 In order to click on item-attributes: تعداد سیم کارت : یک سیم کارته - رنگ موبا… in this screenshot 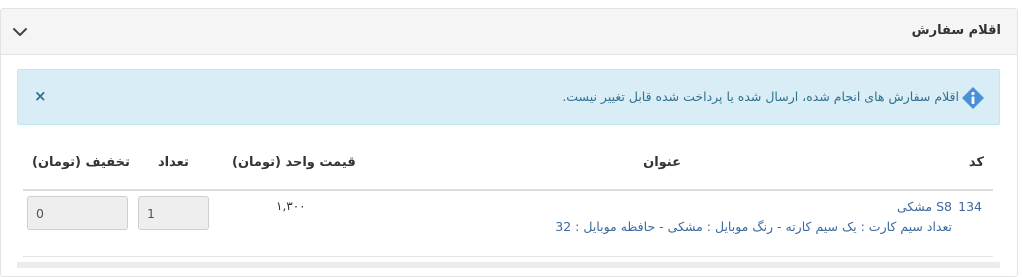, I will do `click(753, 226)`.